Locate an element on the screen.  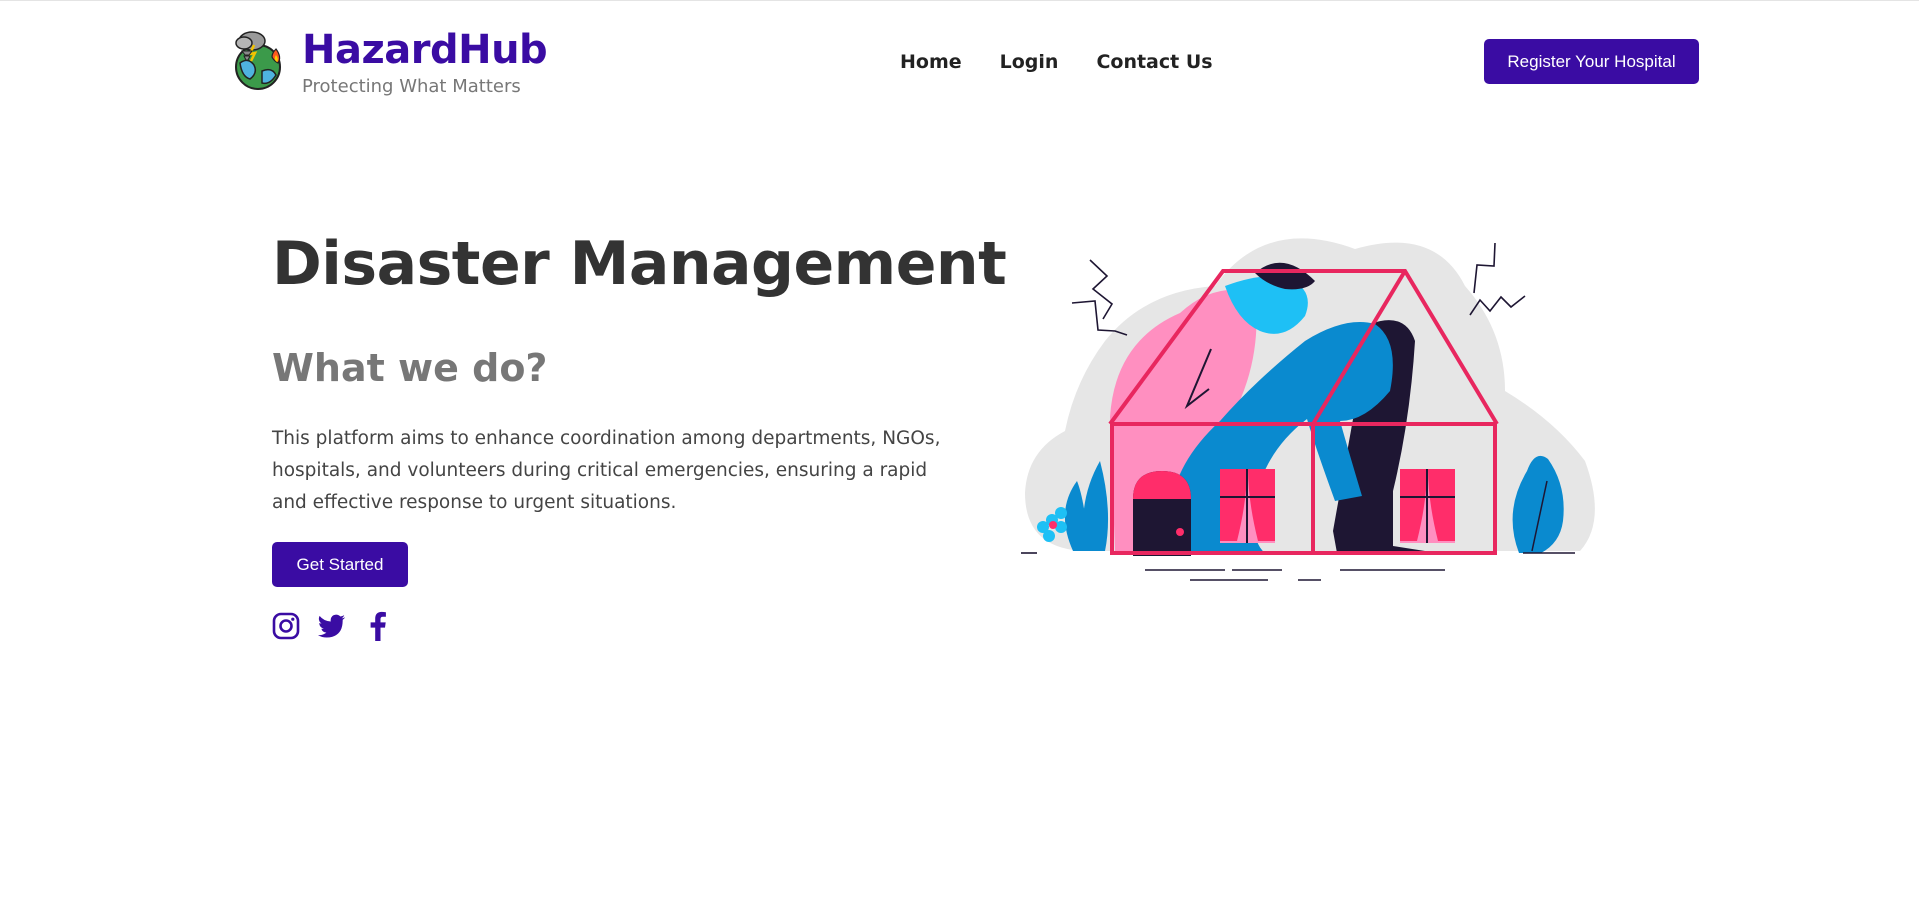
brand: HazardHub Protecting What Matters is located at coordinates (388, 62).